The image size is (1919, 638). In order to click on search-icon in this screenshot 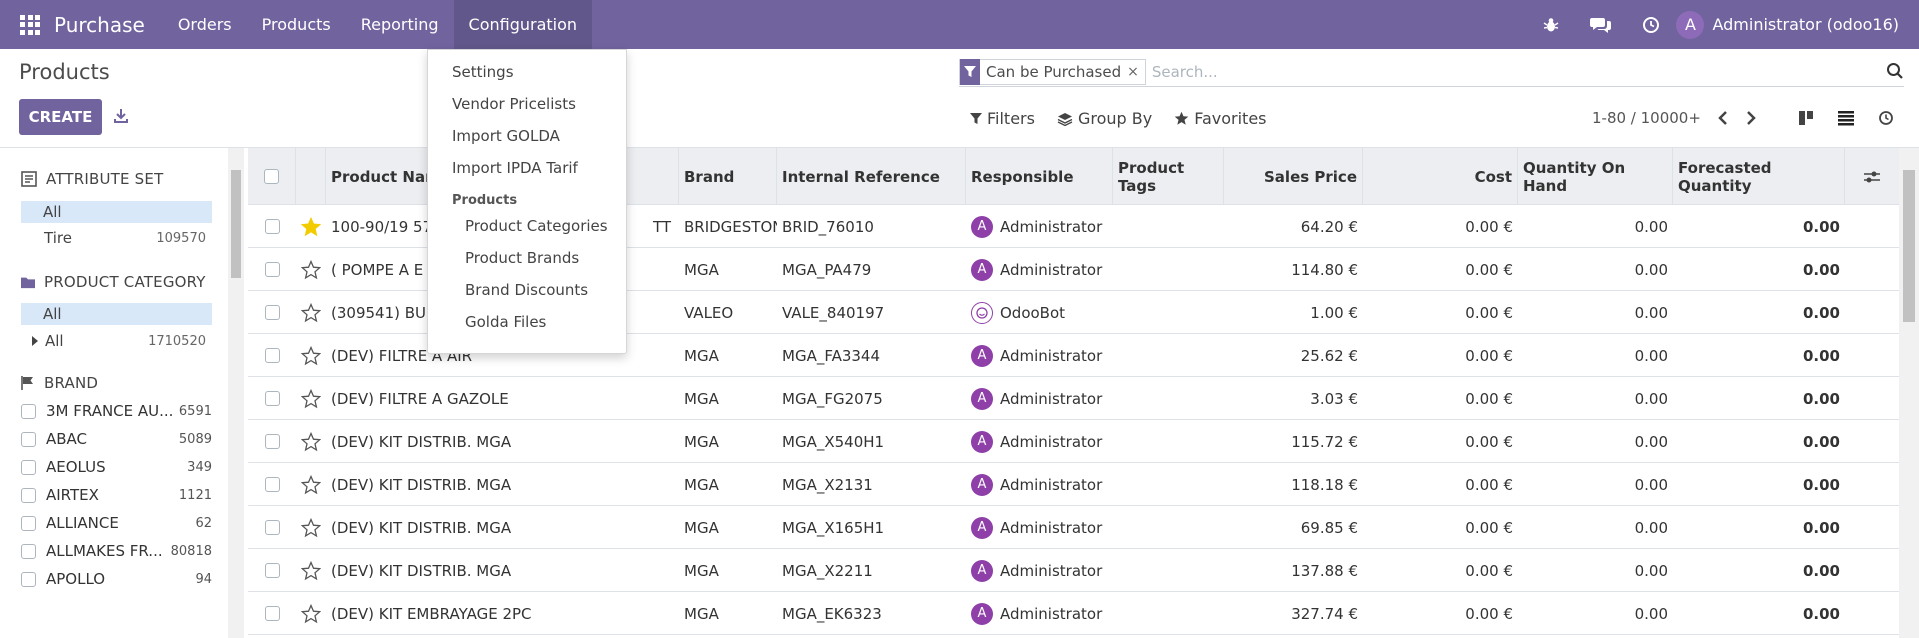, I will do `click(1895, 71)`.